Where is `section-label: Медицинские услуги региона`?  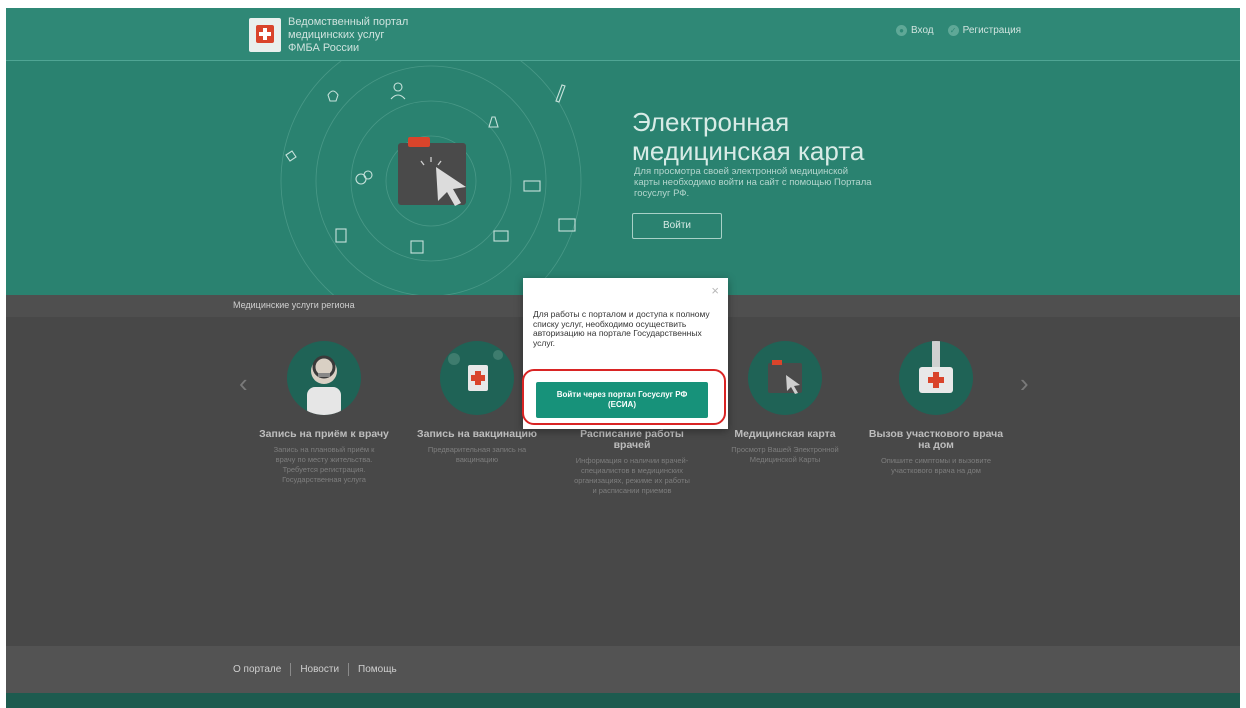 section-label: Медицинские услуги региона is located at coordinates (294, 305).